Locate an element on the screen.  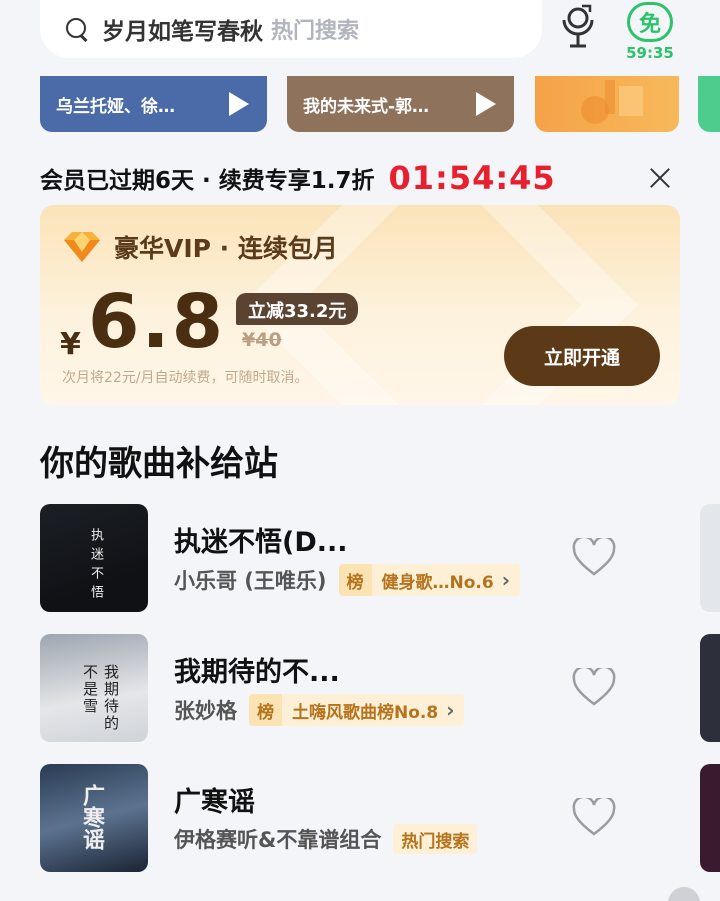
song-item: 广寒谣 广寒谣 伊格赛听&不靠谱组合 热门搜索 is located at coordinates (340, 818).